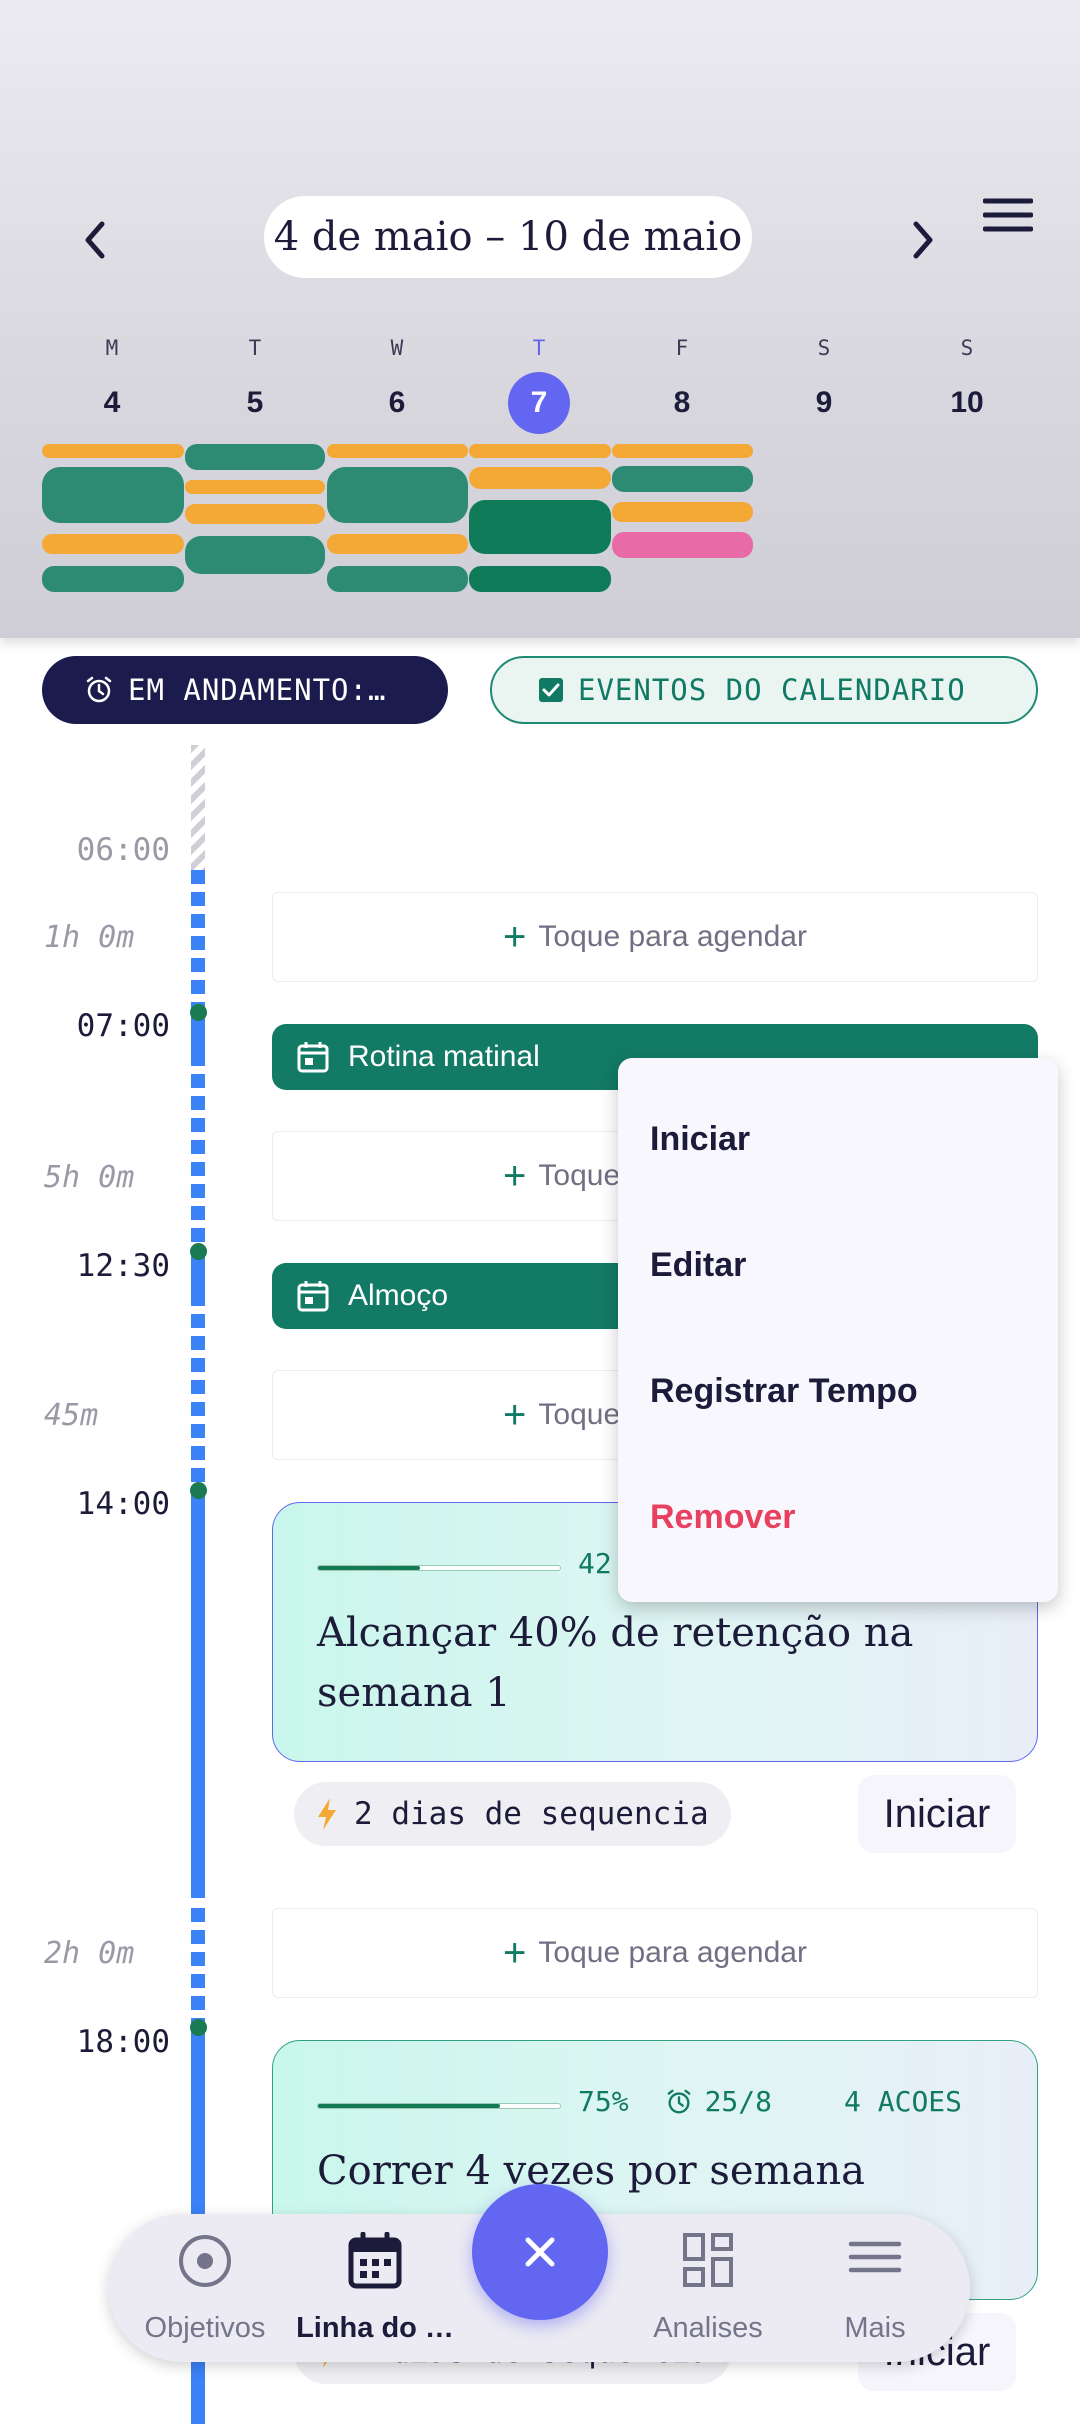 Image resolution: width=1080 pixels, height=2424 pixels. What do you see at coordinates (723, 1517) in the screenshot?
I see `menu-item-remove: Remover` at bounding box center [723, 1517].